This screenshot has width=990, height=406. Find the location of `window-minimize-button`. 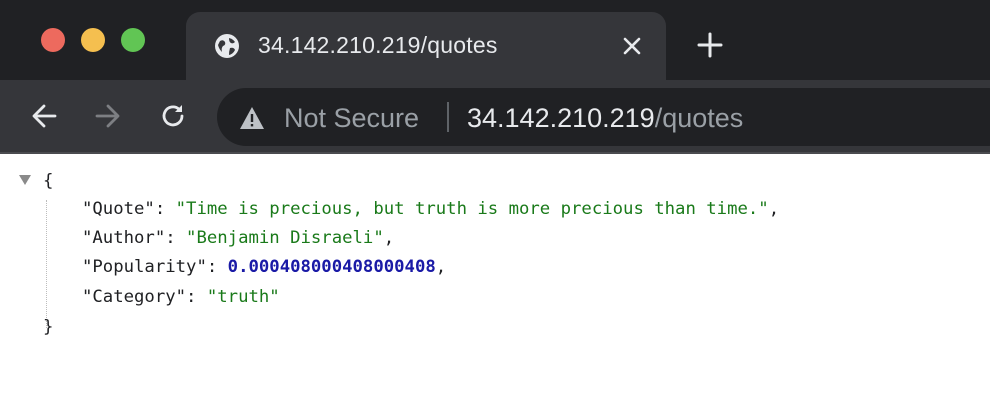

window-minimize-button is located at coordinates (93, 40).